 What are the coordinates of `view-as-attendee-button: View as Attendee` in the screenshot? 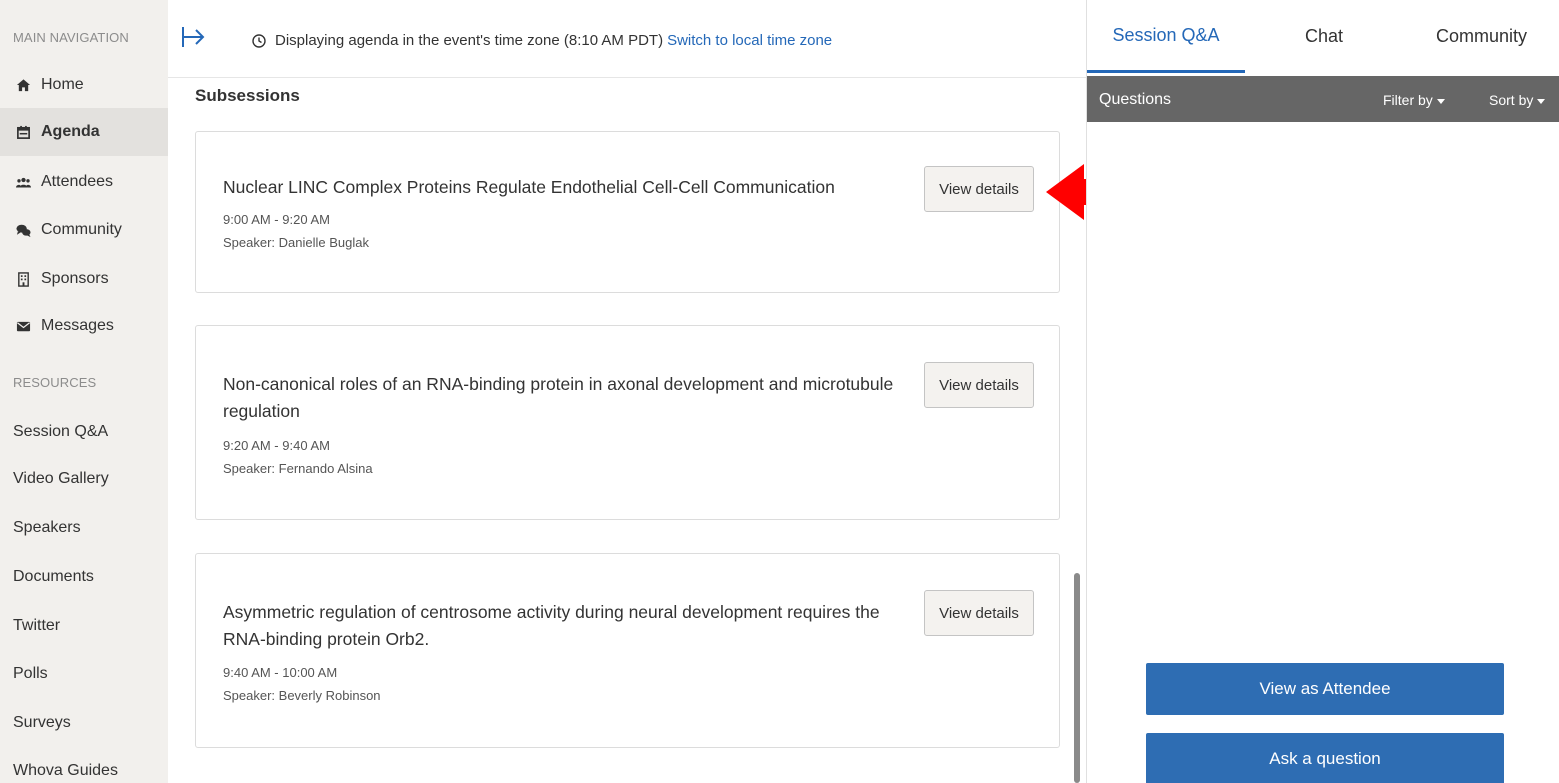 It's located at (1325, 689).